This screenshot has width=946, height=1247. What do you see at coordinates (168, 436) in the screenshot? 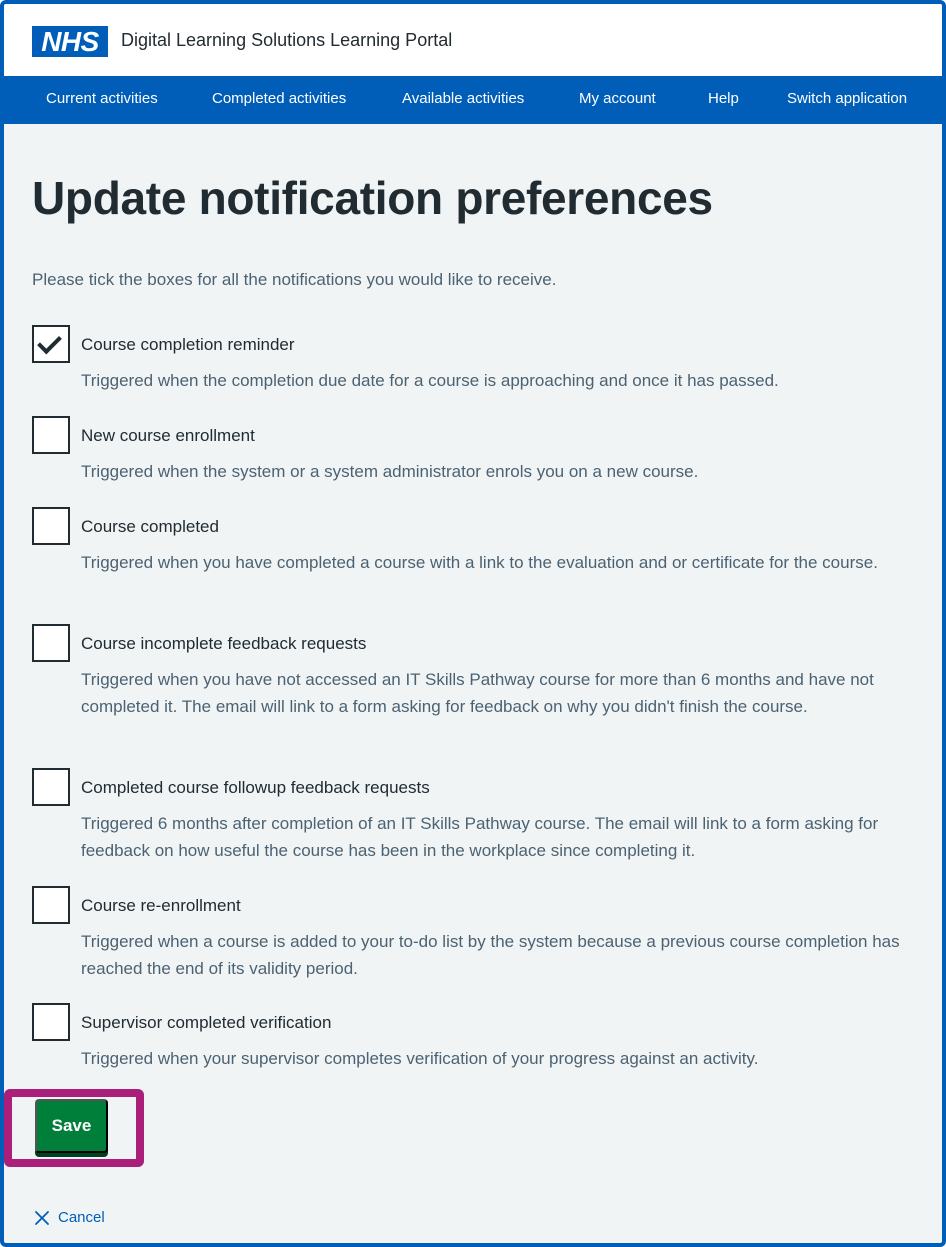
I see `option-label: New course enrollment` at bounding box center [168, 436].